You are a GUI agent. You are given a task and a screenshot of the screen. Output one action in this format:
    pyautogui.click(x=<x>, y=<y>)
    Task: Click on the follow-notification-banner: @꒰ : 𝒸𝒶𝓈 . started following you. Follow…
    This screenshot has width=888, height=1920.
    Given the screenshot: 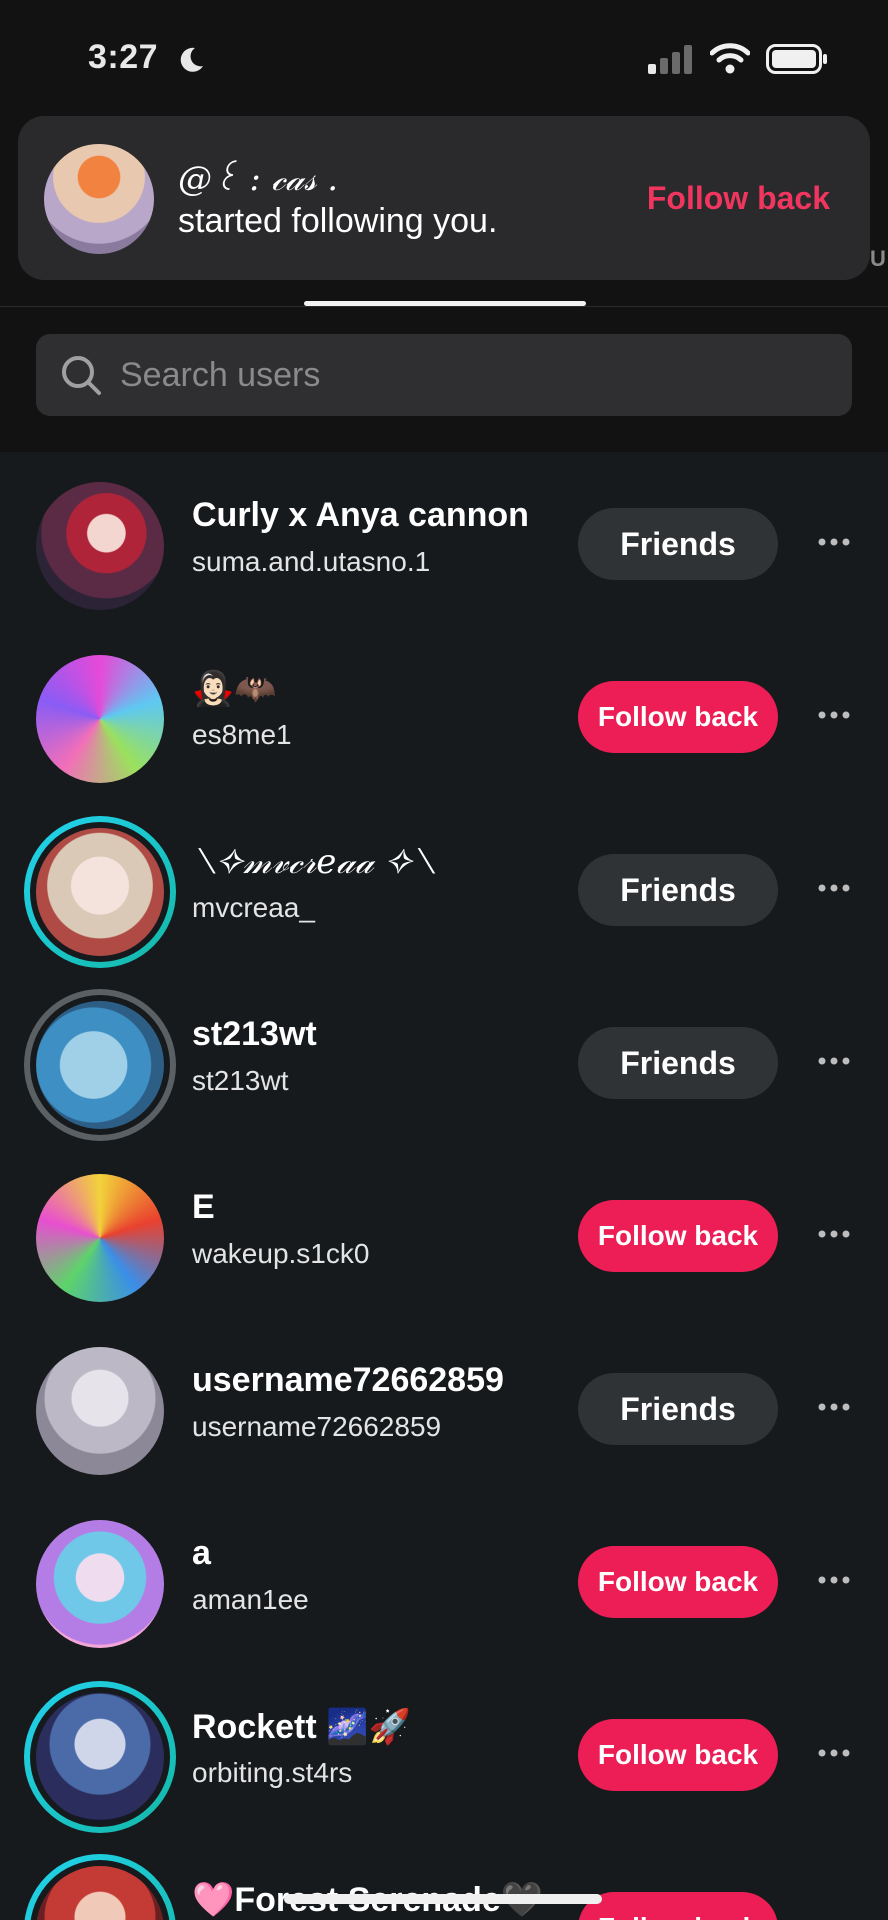 What is the action you would take?
    pyautogui.click(x=444, y=198)
    